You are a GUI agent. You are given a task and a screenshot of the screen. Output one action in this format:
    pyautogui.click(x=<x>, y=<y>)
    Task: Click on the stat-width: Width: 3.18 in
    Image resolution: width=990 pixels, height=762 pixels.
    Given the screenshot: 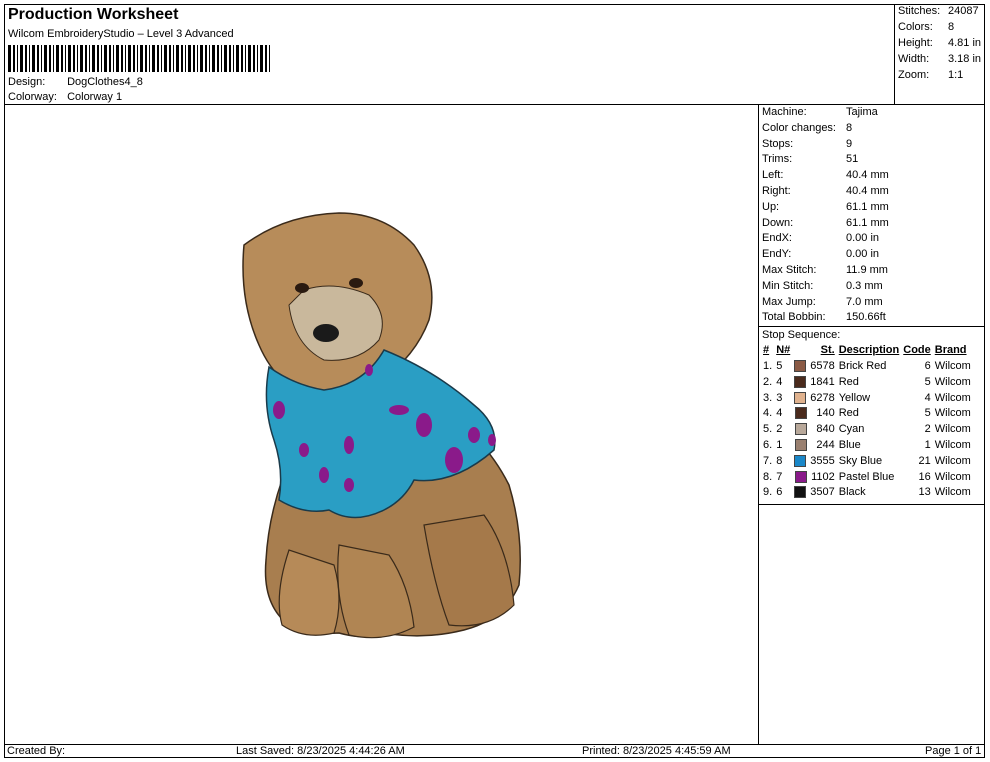 What is the action you would take?
    pyautogui.click(x=940, y=59)
    